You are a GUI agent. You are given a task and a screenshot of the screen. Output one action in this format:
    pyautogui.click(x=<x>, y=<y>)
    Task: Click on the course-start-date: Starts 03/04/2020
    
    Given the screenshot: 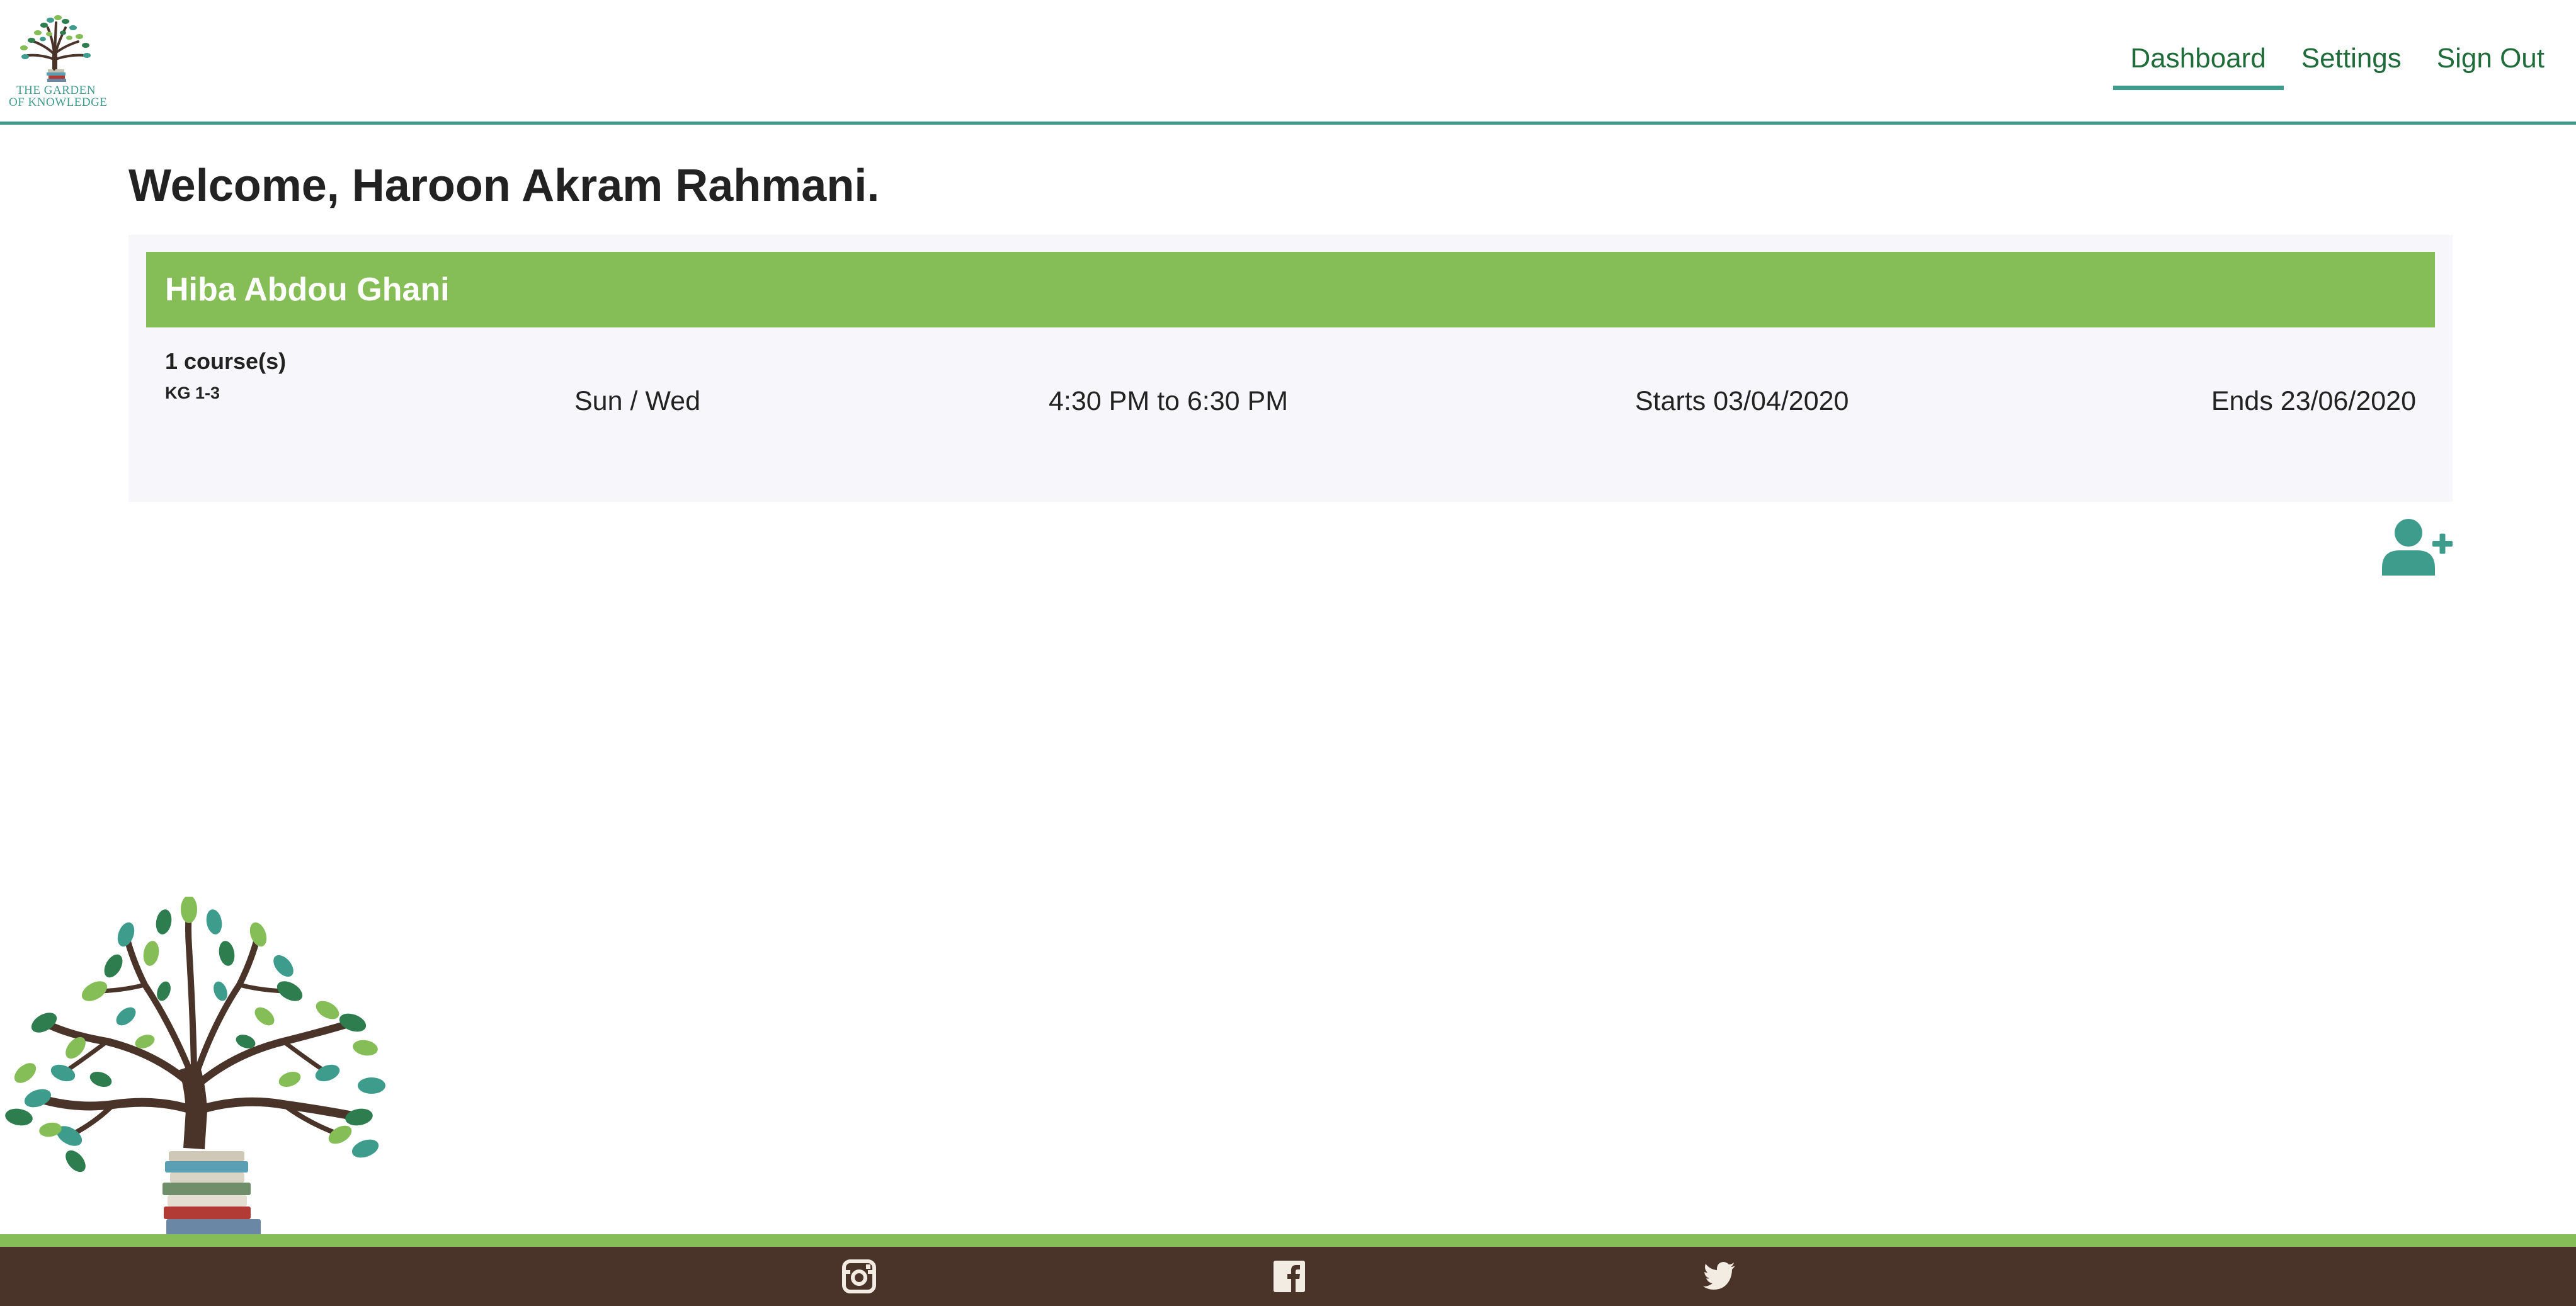 What is the action you would take?
    pyautogui.click(x=1742, y=401)
    